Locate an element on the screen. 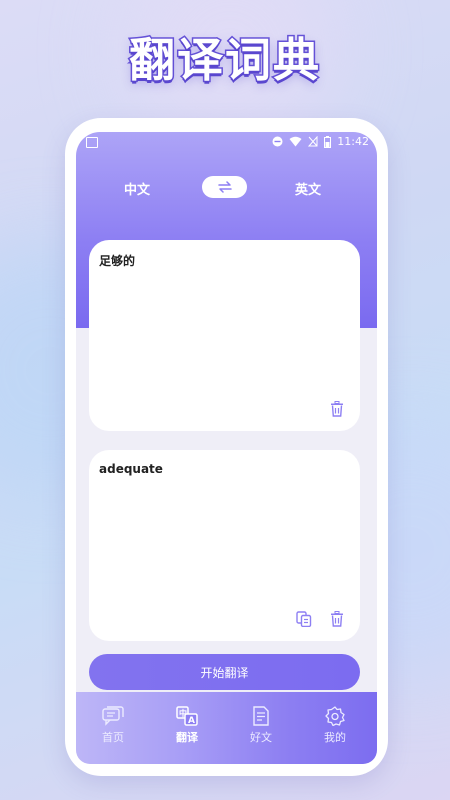  promo-title: 翻译词典 is located at coordinates (224, 60).